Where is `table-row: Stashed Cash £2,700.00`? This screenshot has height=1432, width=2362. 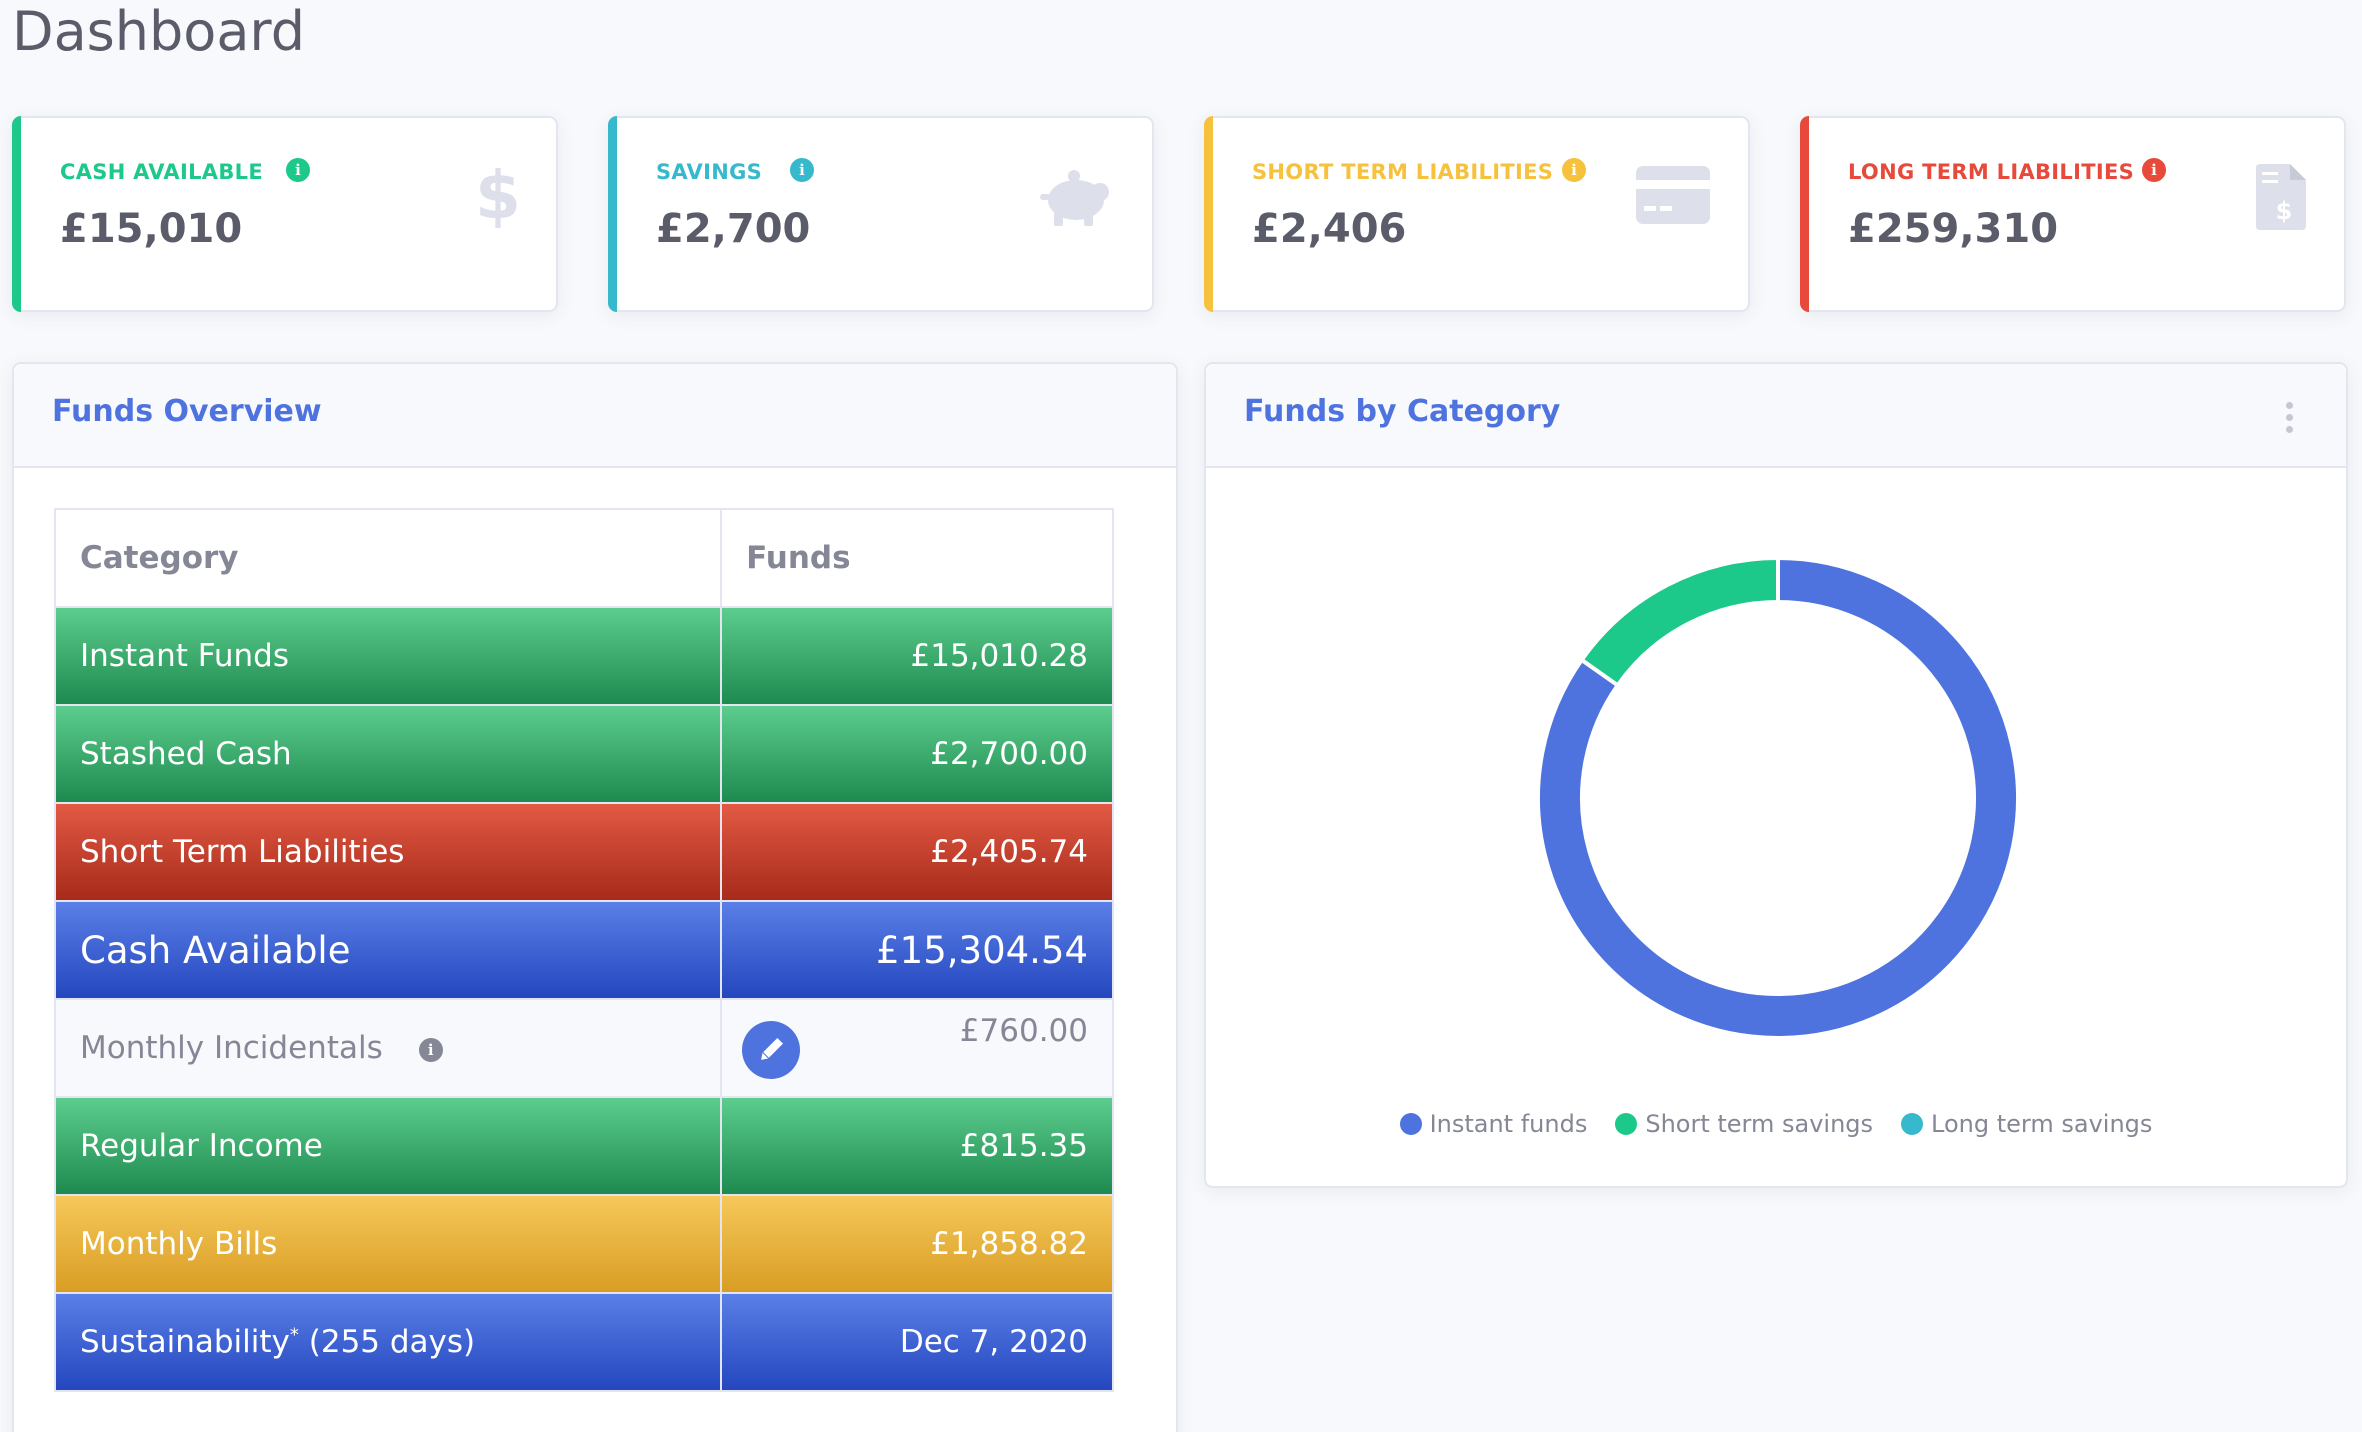 table-row: Stashed Cash £2,700.00 is located at coordinates (583, 754).